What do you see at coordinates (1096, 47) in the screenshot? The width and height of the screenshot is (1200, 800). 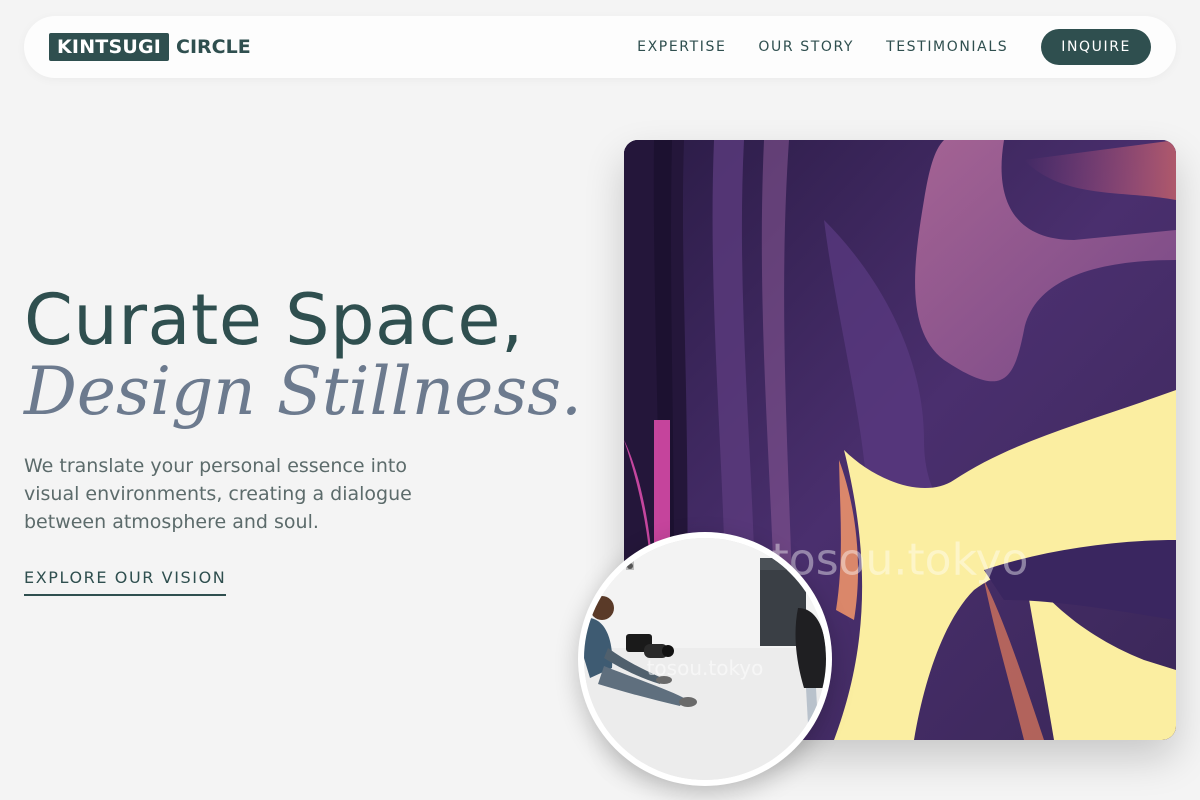 I see `inquire-button: INQUIRE` at bounding box center [1096, 47].